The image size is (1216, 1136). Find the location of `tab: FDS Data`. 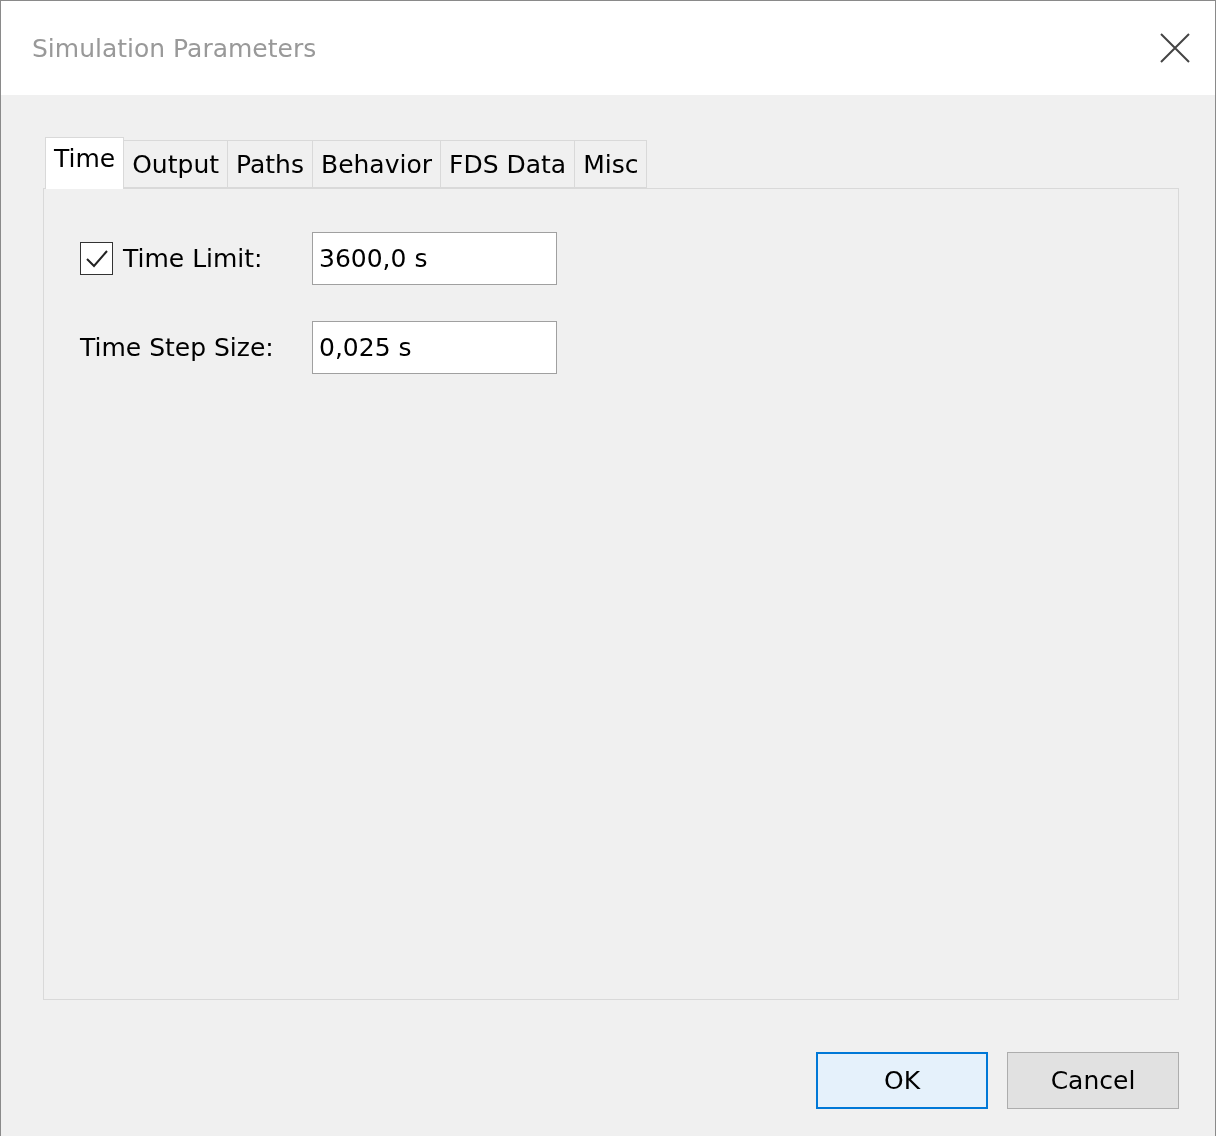

tab: FDS Data is located at coordinates (508, 164).